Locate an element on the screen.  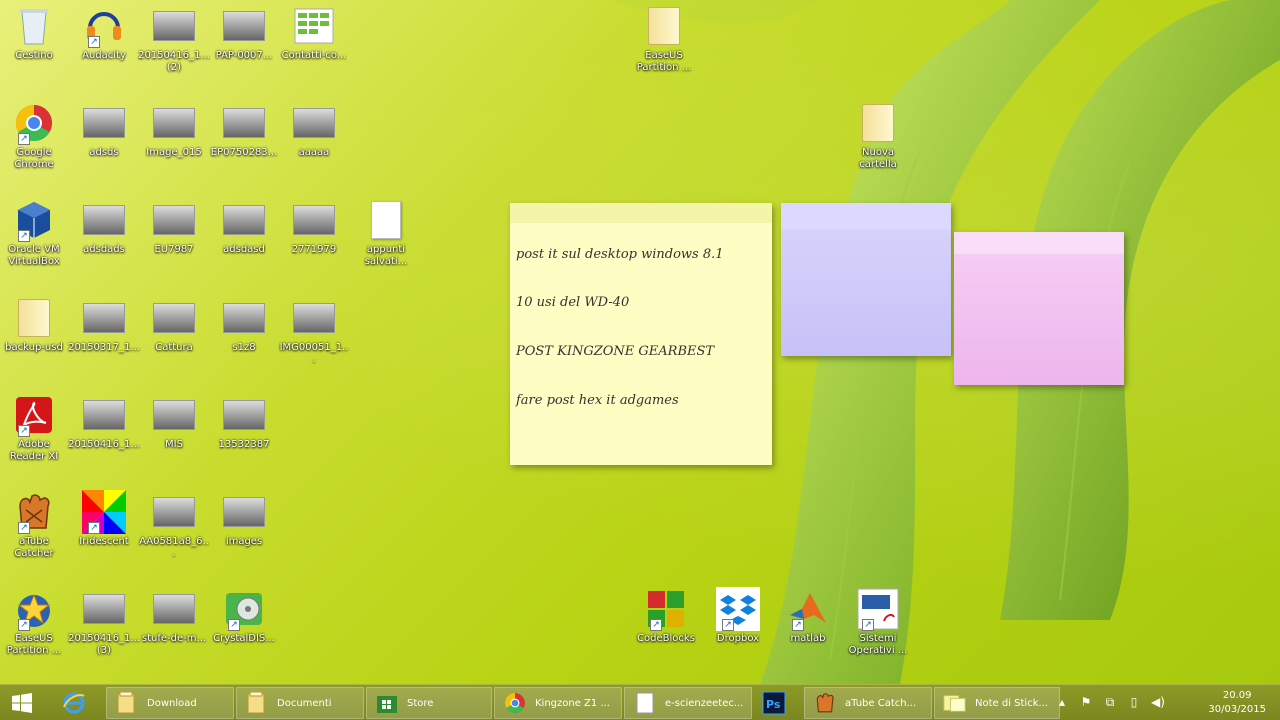
sticky-notes-icon is located at coordinates (955, 703).